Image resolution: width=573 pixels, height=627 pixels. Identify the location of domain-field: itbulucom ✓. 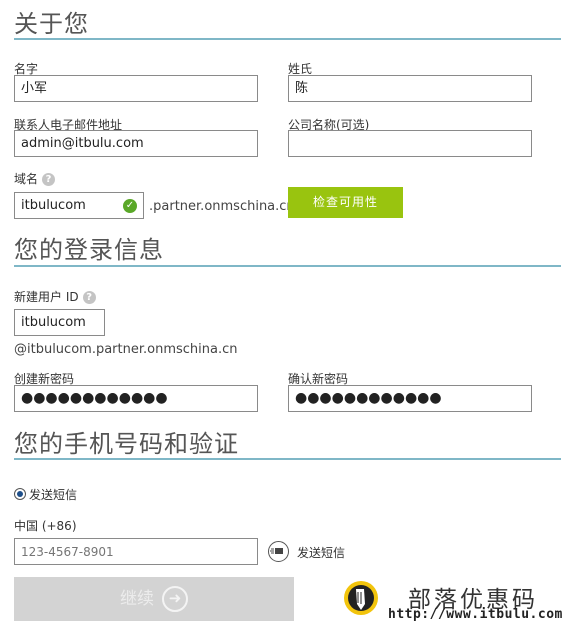
(79, 205).